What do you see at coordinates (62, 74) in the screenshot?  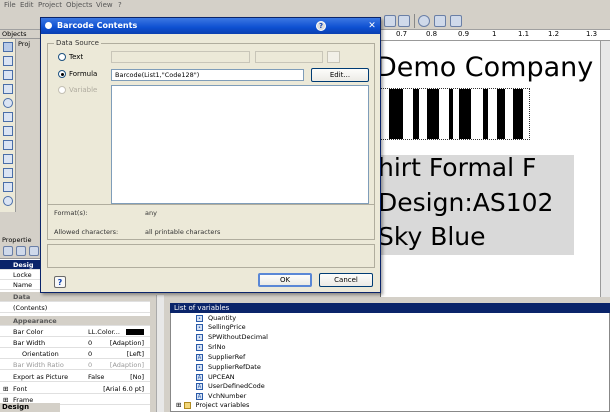 I see `formula-radio` at bounding box center [62, 74].